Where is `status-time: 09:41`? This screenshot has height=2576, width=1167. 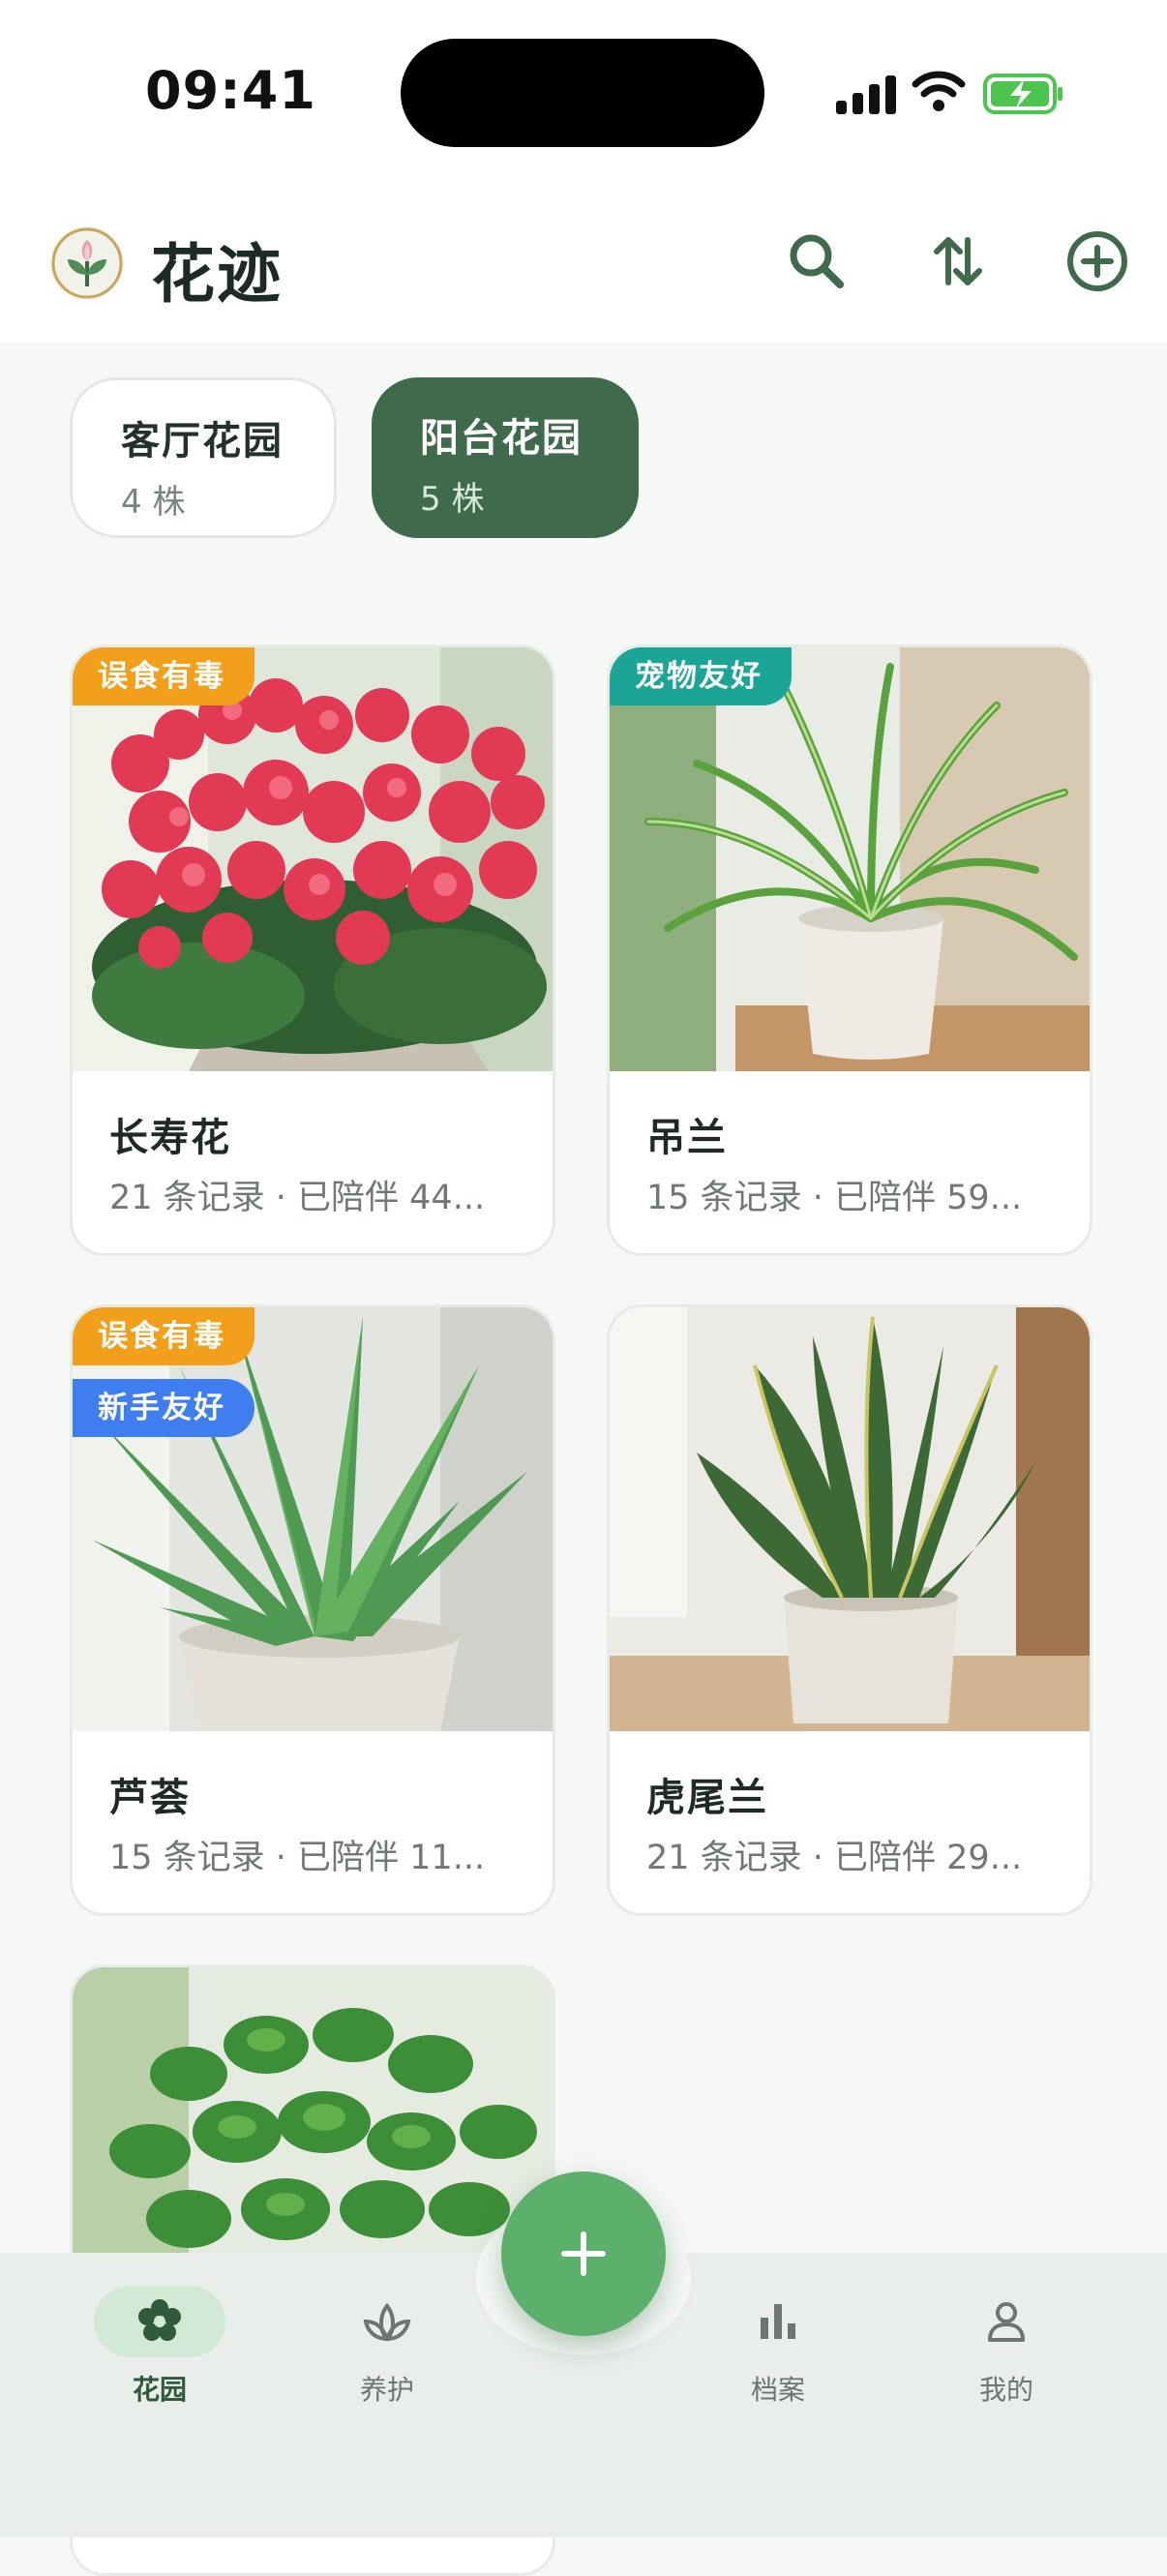
status-time: 09:41 is located at coordinates (230, 90).